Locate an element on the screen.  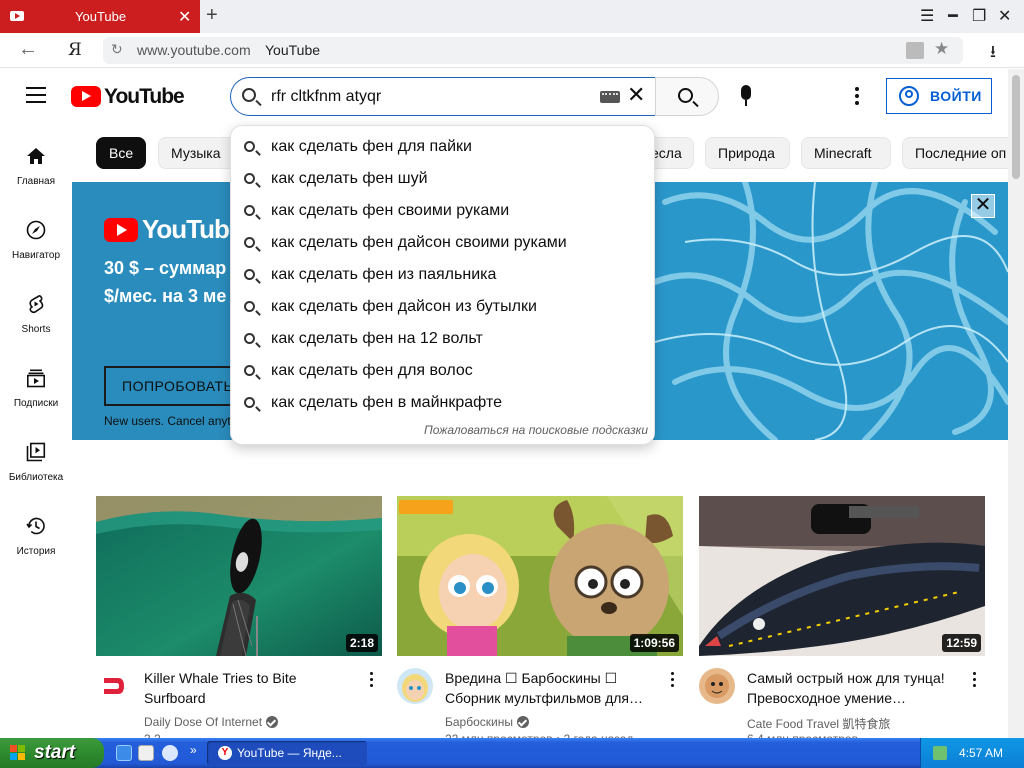
ie-icon is located at coordinates (124, 753).